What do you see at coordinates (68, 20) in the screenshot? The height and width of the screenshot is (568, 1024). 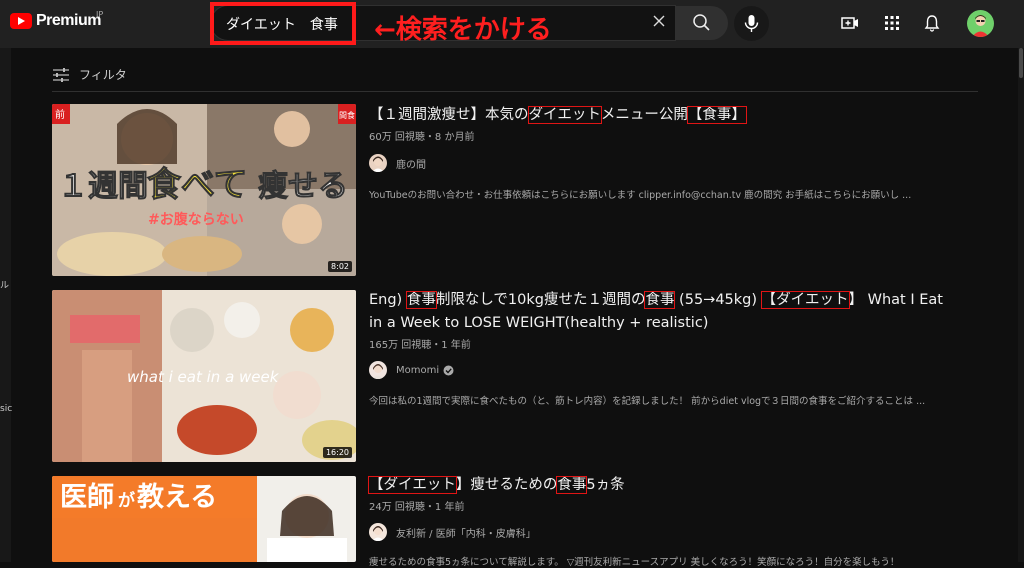 I see `logo-text: Premium` at bounding box center [68, 20].